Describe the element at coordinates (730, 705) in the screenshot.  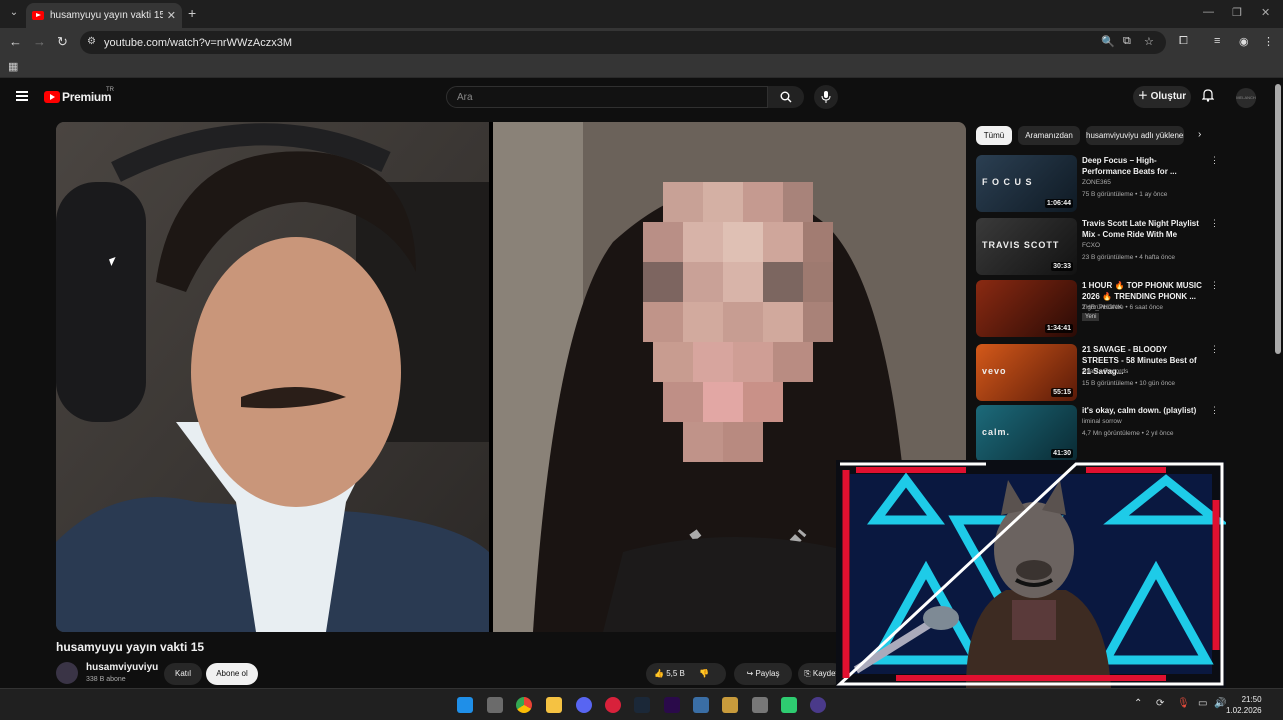
I see `league-icon` at that location.